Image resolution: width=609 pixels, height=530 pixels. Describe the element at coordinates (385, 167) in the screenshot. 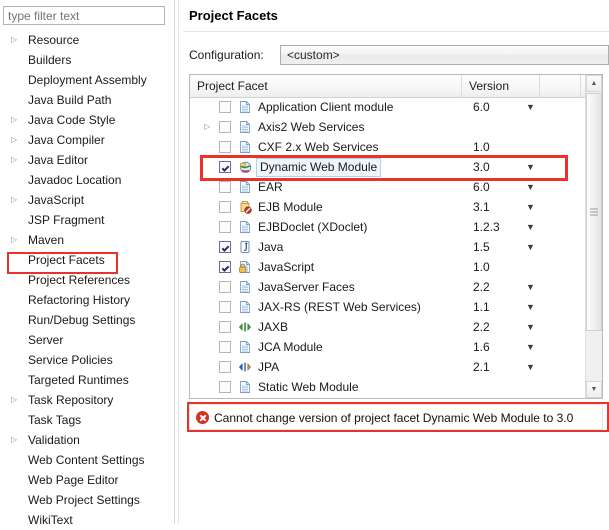

I see `table-row: Dynamic Web Module 3.0 ▼` at that location.